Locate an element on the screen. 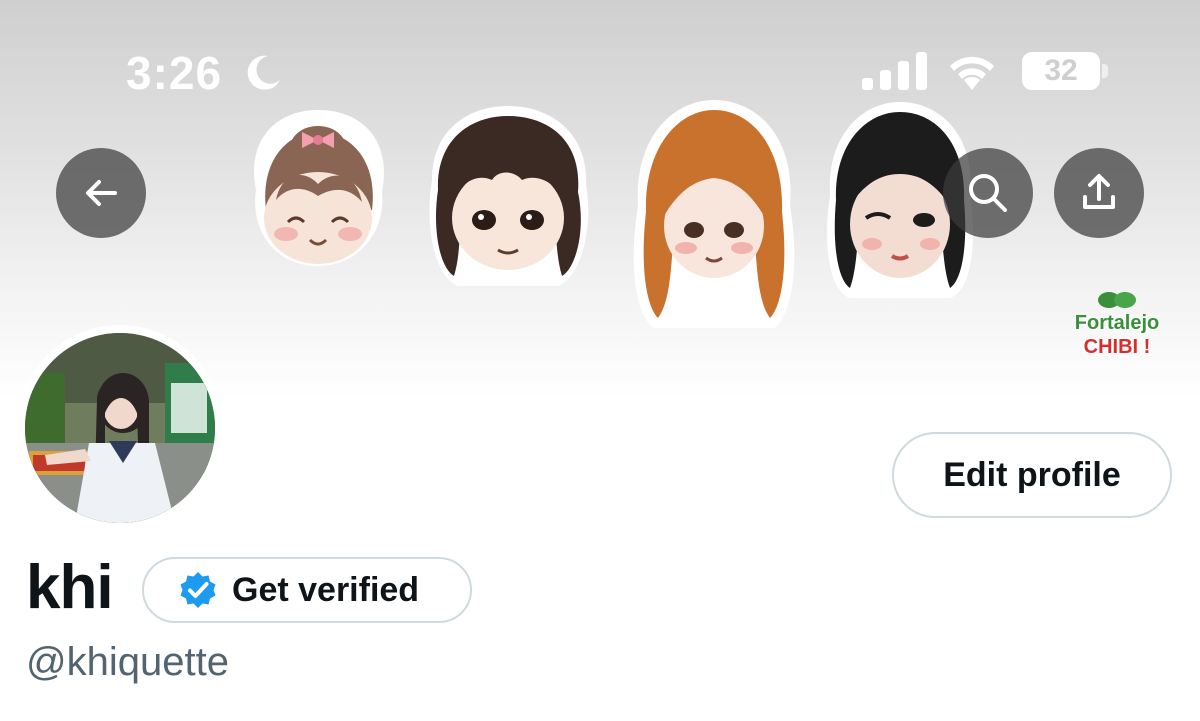 The height and width of the screenshot is (721, 1200). leaf-logo-icon is located at coordinates (1117, 300).